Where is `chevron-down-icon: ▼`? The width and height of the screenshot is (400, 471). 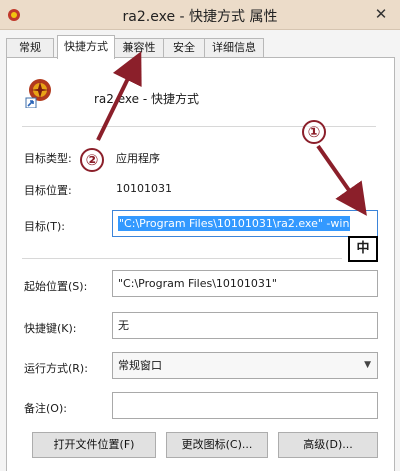 chevron-down-icon: ▼ is located at coordinates (367, 365).